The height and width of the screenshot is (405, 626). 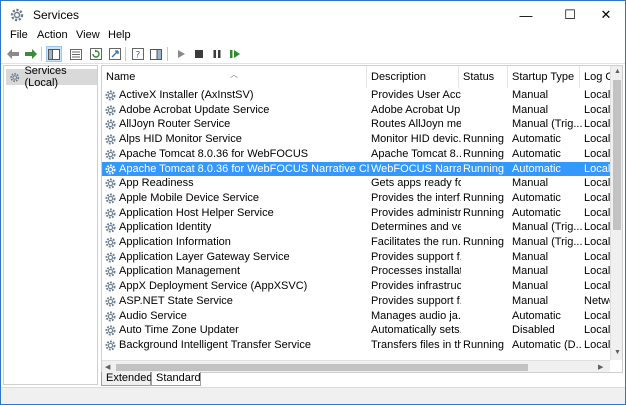 I want to click on help-icon: ?, so click(x=138, y=54).